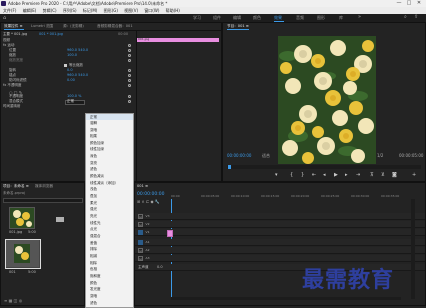 This screenshot has width=426, height=308. What do you see at coordinates (131, 10) in the screenshot?
I see `menu-view: 视图(V)` at bounding box center [131, 10].